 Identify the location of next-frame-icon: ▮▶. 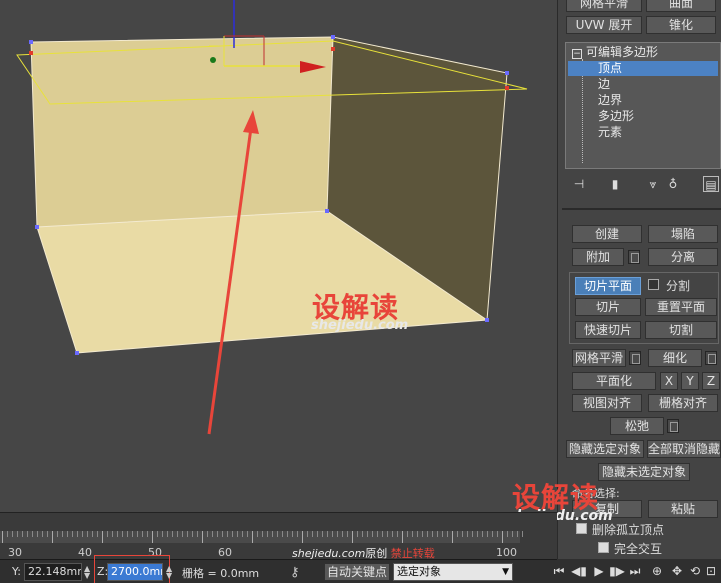
(617, 571).